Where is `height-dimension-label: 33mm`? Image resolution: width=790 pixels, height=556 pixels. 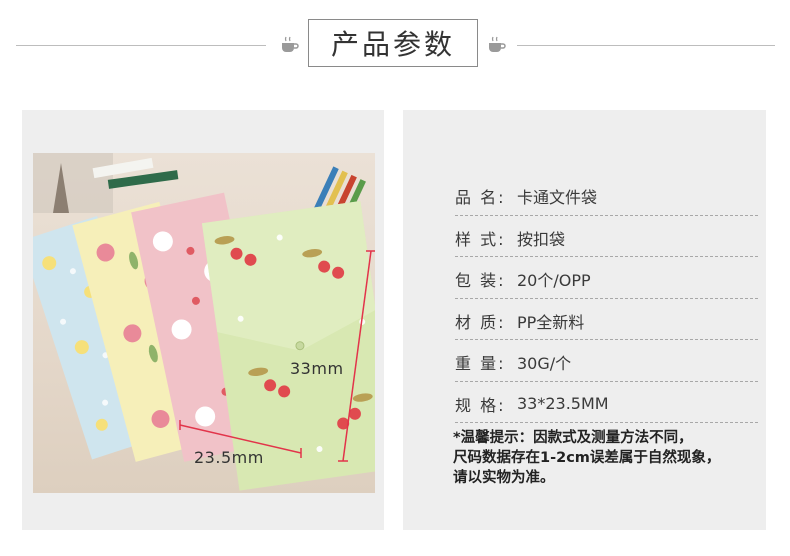 height-dimension-label: 33mm is located at coordinates (317, 368).